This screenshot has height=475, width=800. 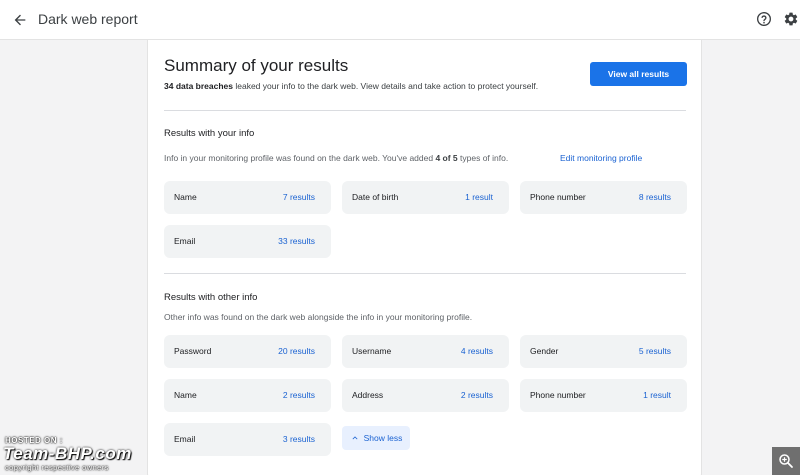 What do you see at coordinates (425, 351) in the screenshot?
I see `result-tile-username: Username 4 results` at bounding box center [425, 351].